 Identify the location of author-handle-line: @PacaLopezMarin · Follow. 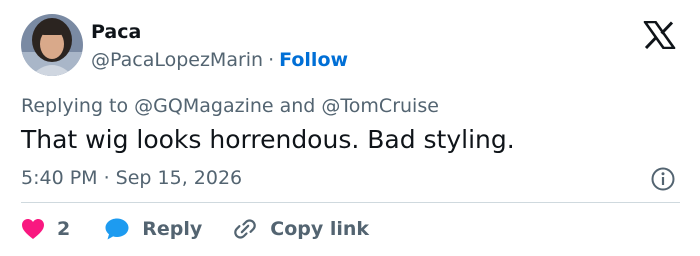
(219, 60).